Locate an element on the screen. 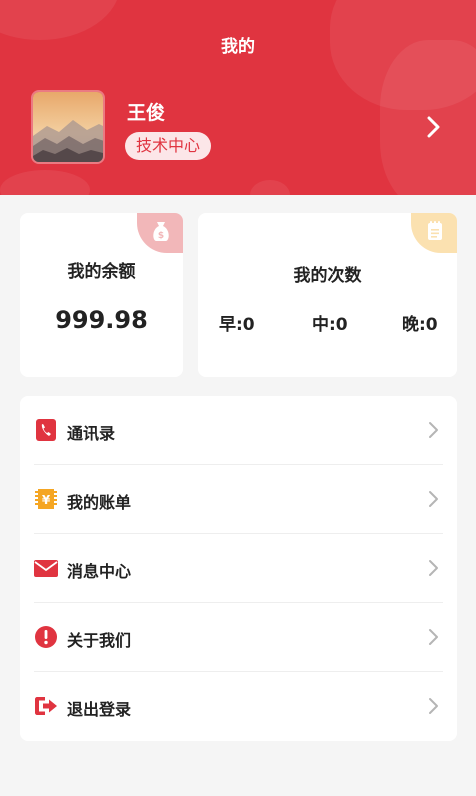 Image resolution: width=476 pixels, height=796 pixels. page-title: 我的 is located at coordinates (238, 47).